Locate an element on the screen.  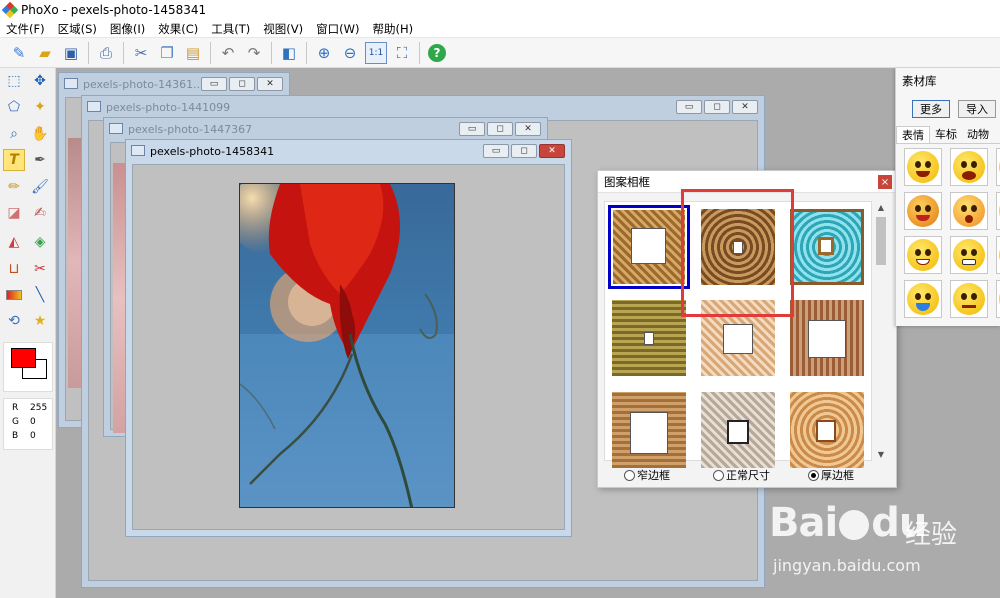
help-icon: ? is located at coordinates (437, 53).